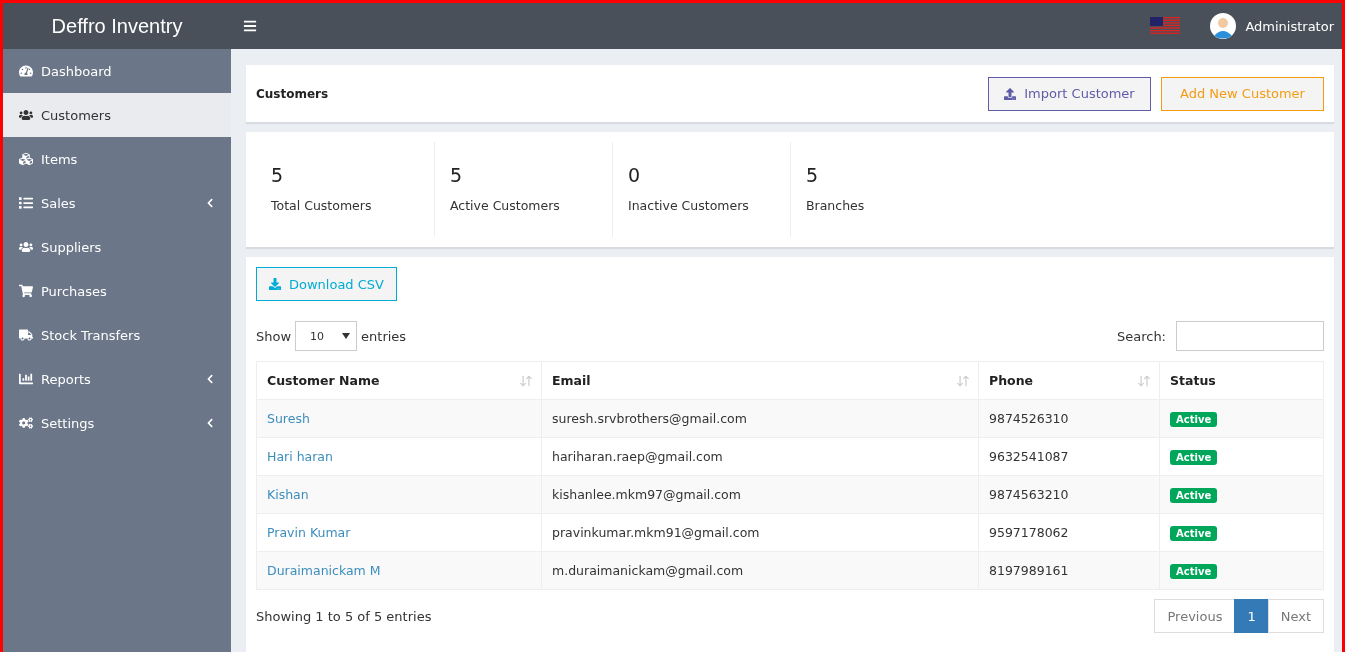 The image size is (1345, 652). I want to click on gears-icon, so click(26, 423).